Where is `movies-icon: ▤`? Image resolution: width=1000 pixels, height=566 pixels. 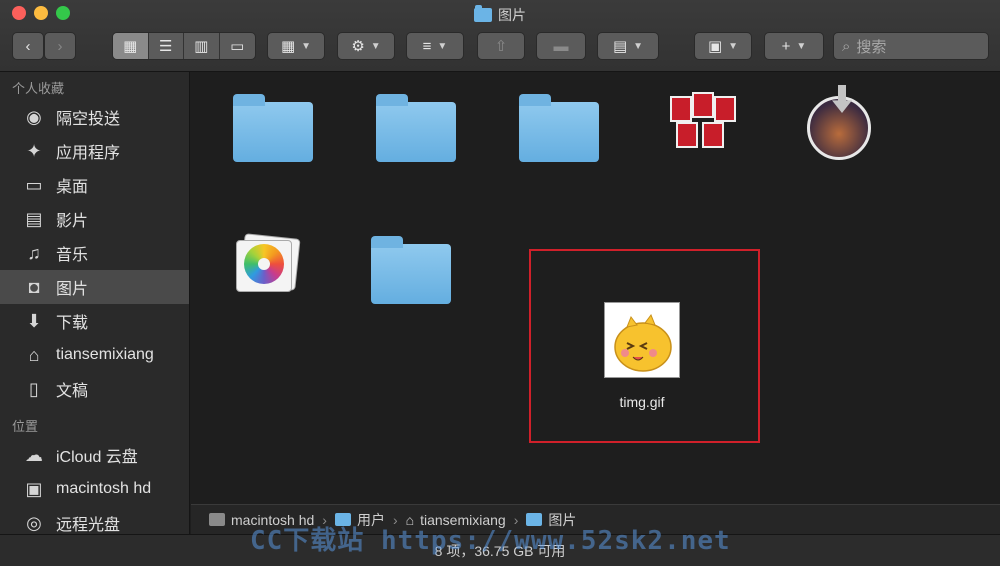 movies-icon: ▤ is located at coordinates (34, 218).